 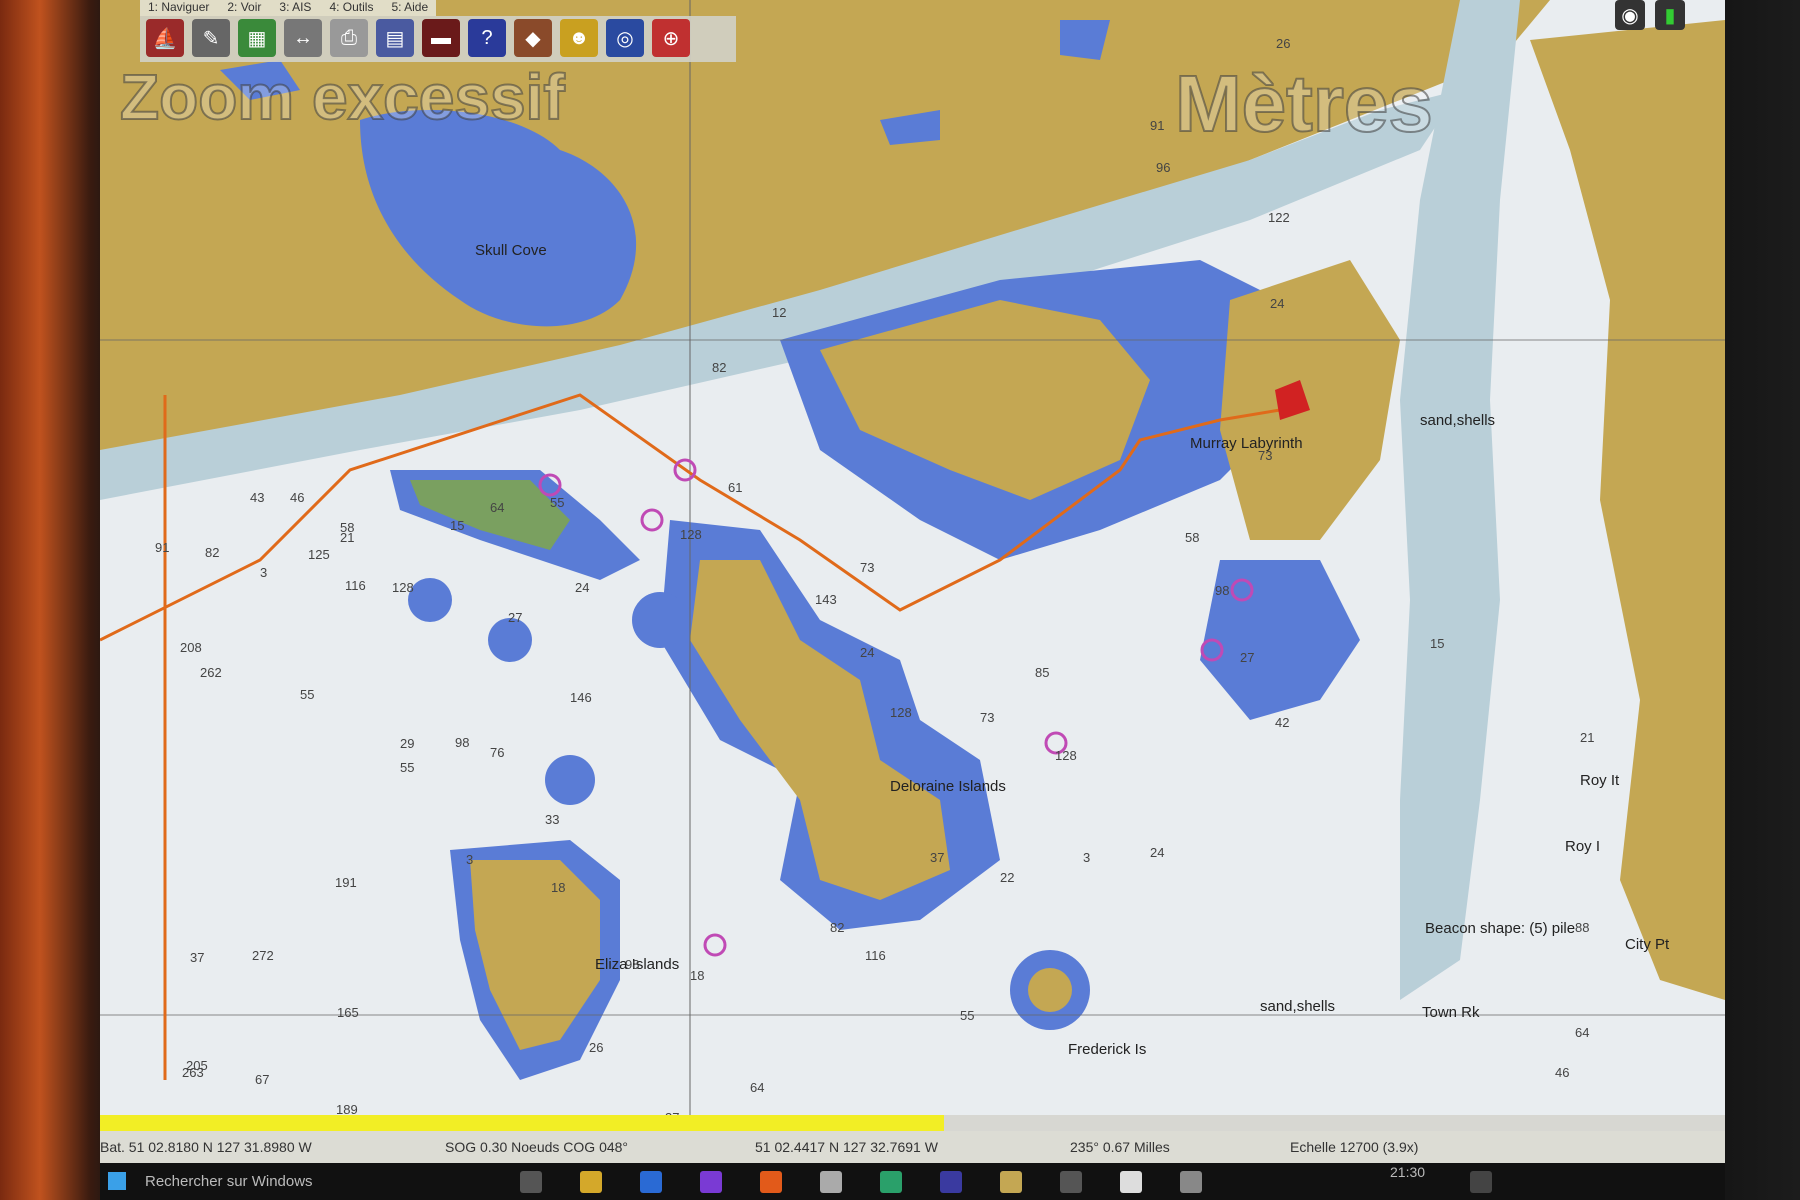 What do you see at coordinates (165, 38) in the screenshot?
I see `boat-icon: ⛵` at bounding box center [165, 38].